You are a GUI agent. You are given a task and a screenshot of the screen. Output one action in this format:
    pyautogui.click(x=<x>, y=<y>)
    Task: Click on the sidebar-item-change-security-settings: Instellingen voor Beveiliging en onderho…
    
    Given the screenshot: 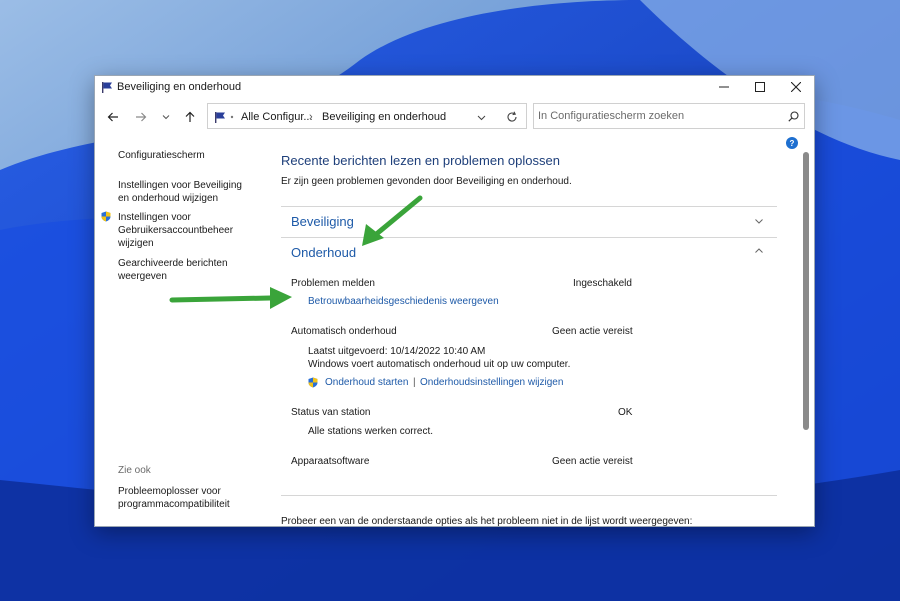 What is the action you would take?
    pyautogui.click(x=180, y=192)
    